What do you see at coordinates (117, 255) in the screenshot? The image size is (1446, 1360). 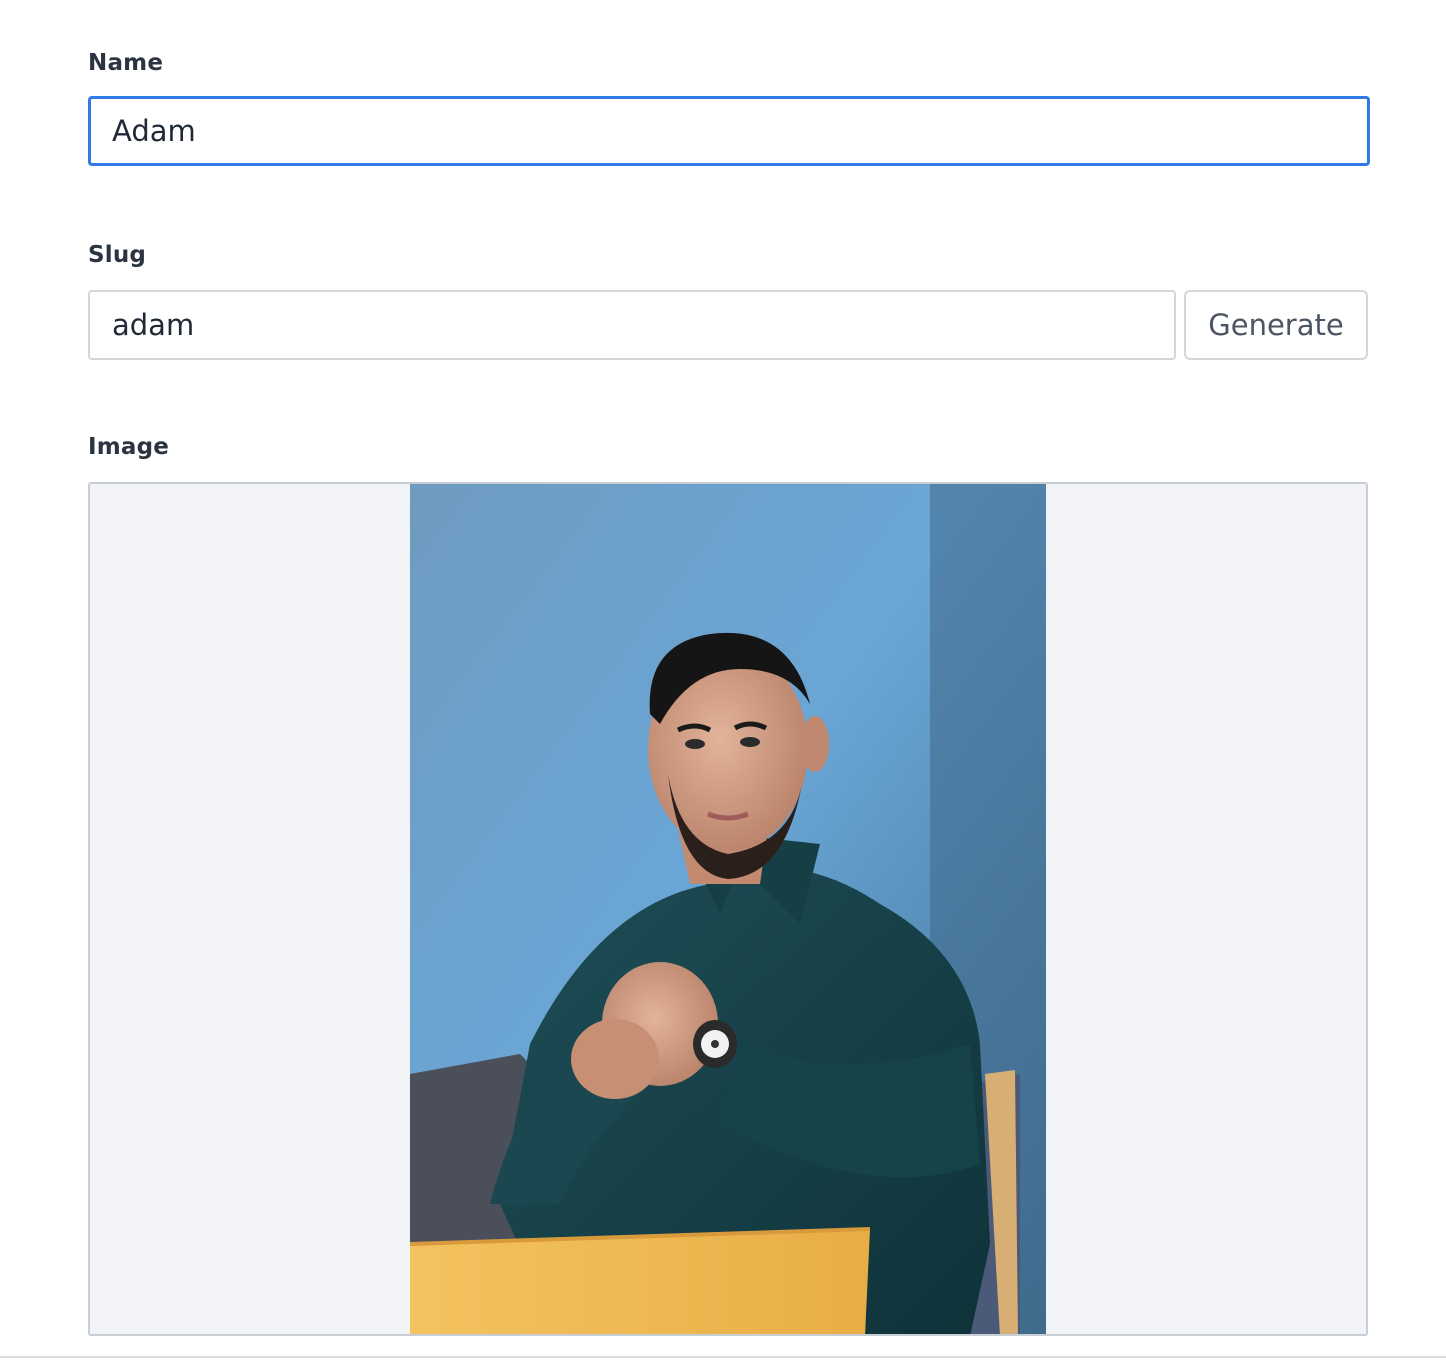 I see `slug-label: Slug` at bounding box center [117, 255].